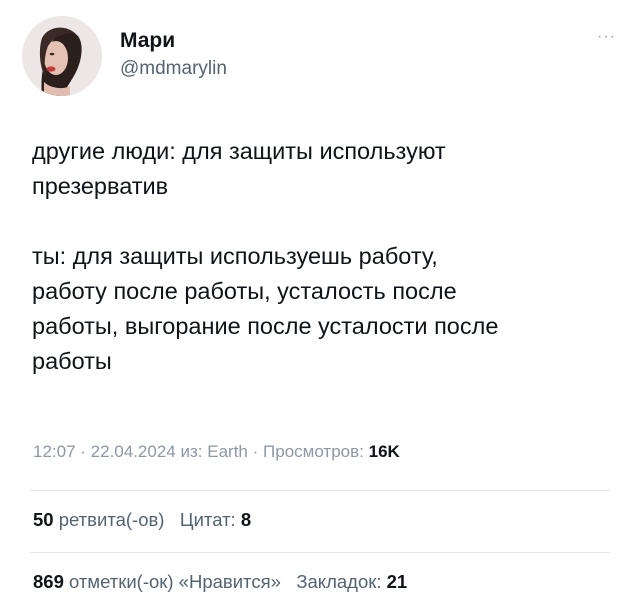 The image size is (640, 616). I want to click on bookmarks-stat: Закладок: 21, so click(351, 581).